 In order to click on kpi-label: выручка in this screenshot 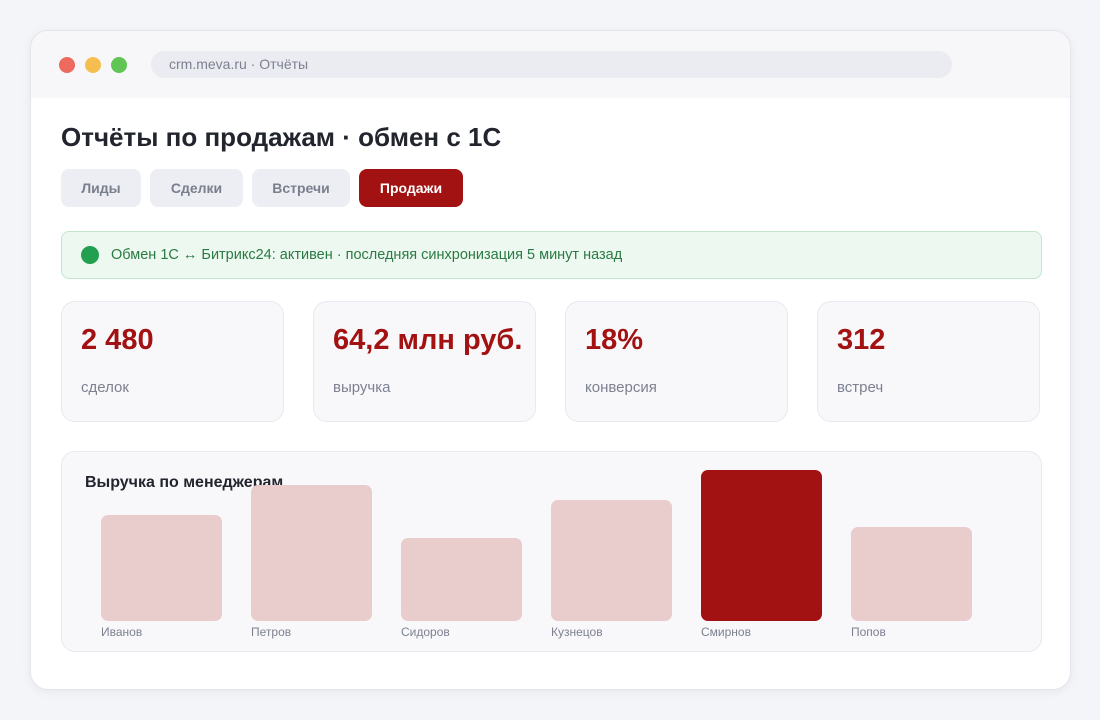, I will do `click(362, 387)`.